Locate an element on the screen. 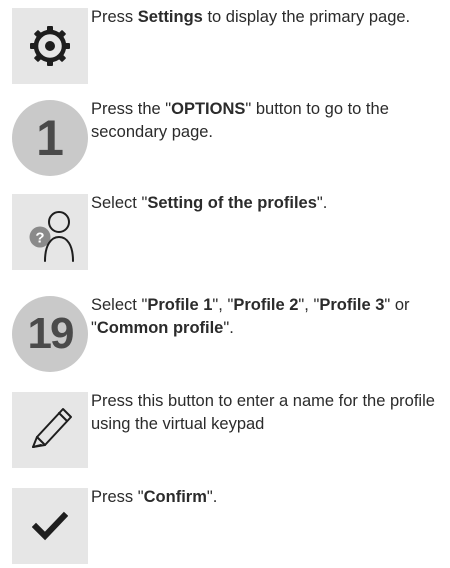  question-mark: ? is located at coordinates (39, 238).